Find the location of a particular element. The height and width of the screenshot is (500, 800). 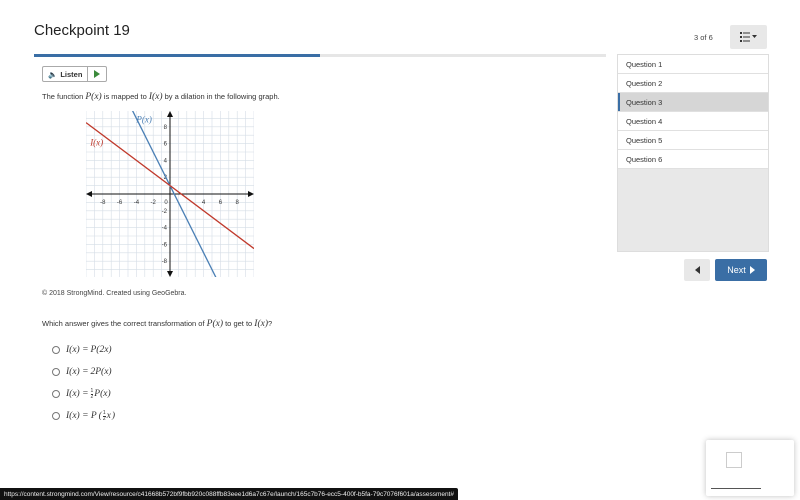

listen-label: Listen is located at coordinates (71, 74).